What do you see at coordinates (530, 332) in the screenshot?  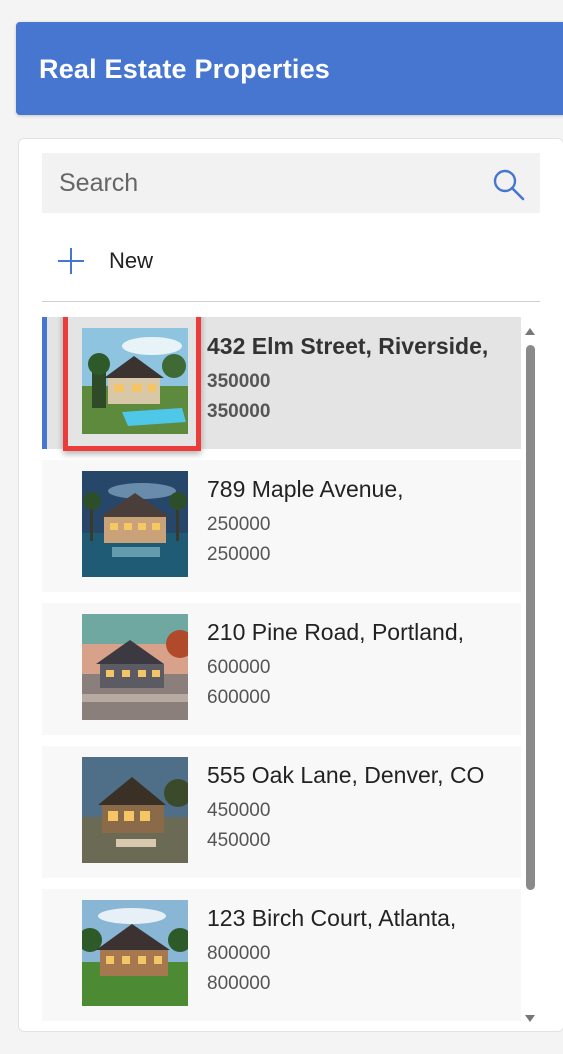 I see `scroll-up-arrow-icon` at bounding box center [530, 332].